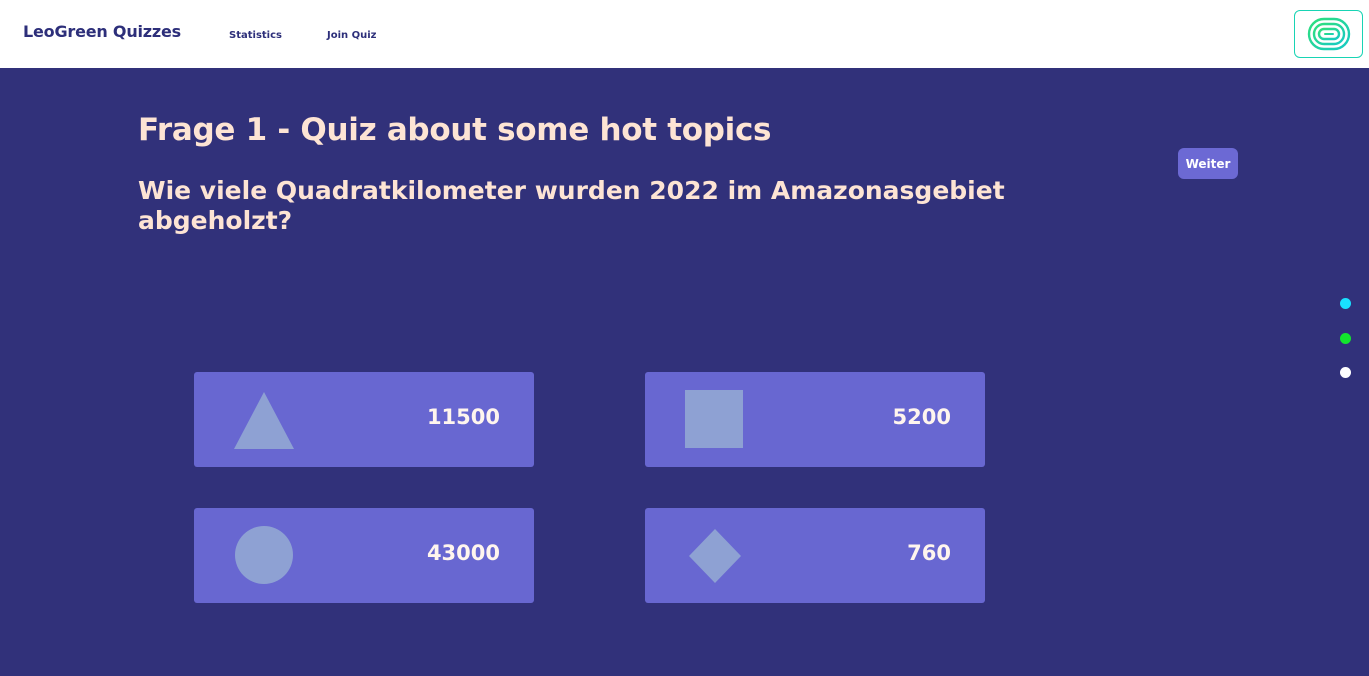  What do you see at coordinates (364, 419) in the screenshot?
I see `answer-option-1: 11500` at bounding box center [364, 419].